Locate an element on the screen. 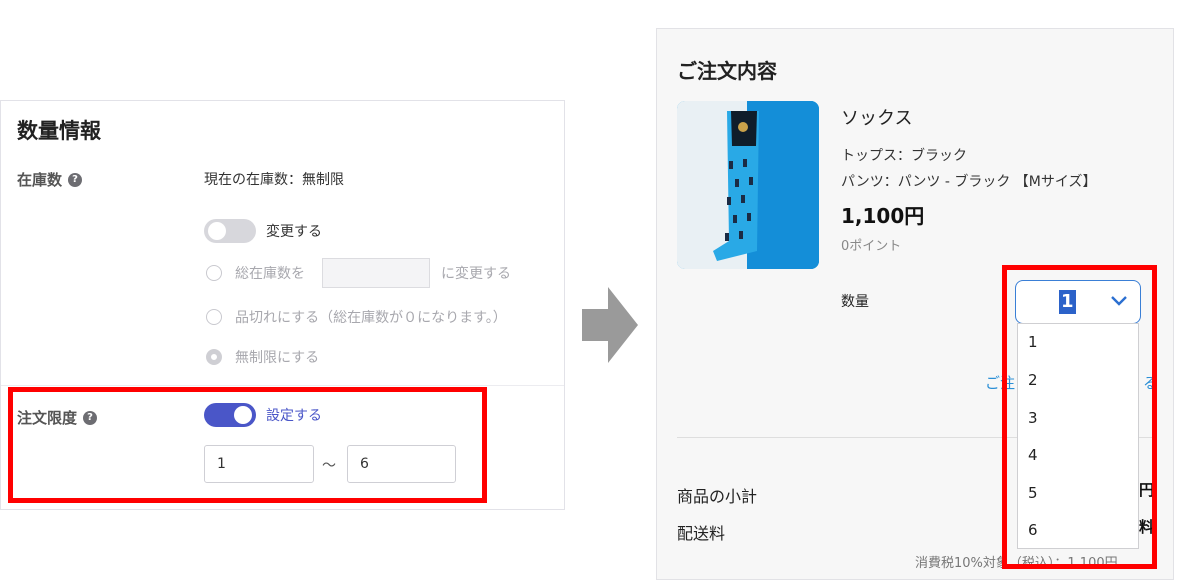 The height and width of the screenshot is (586, 1182). product-image is located at coordinates (748, 185).